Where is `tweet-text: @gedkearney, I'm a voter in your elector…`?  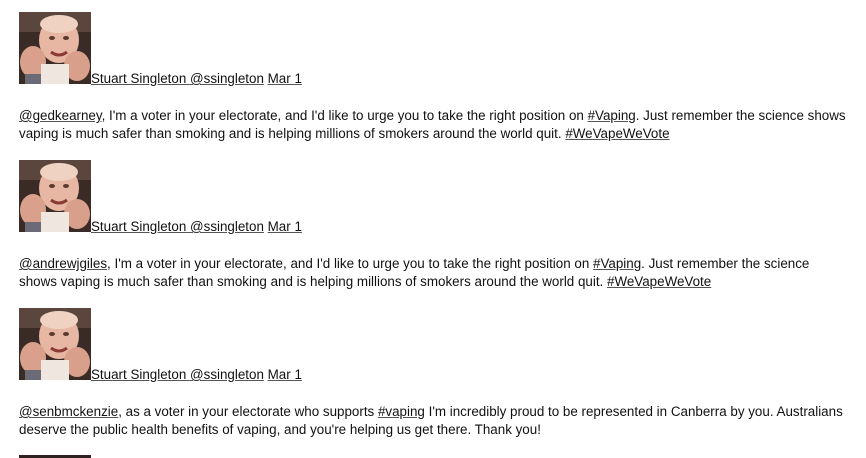
tweet-text: @gedkearney, I'm a voter in your elector… is located at coordinates (434, 125).